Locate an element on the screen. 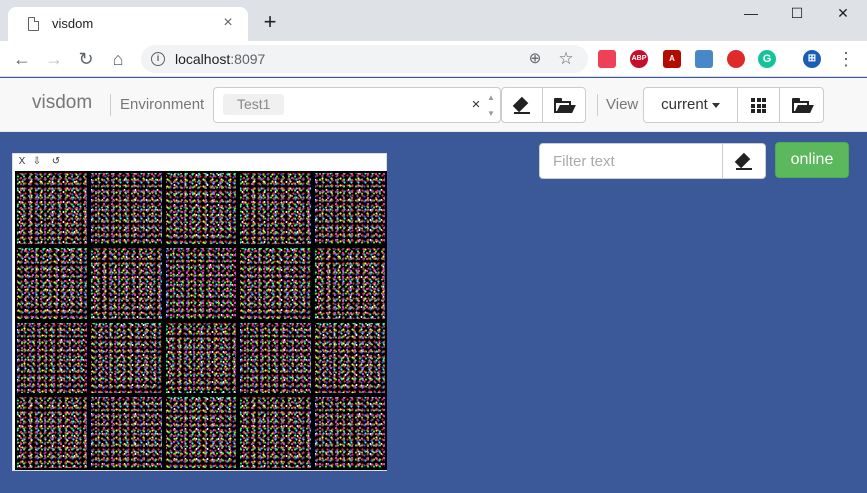  pane-reset-icon: ↺ is located at coordinates (56, 162).